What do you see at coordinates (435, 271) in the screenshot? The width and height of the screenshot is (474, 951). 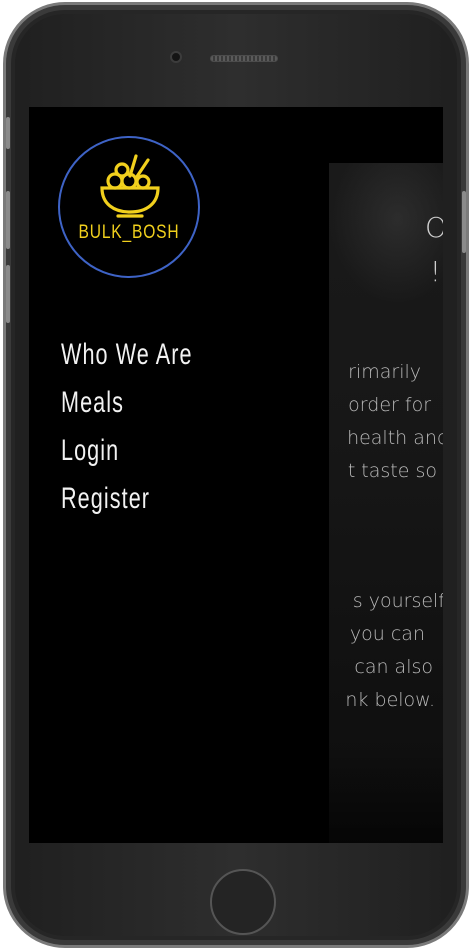 I see `heading-line-2: !` at bounding box center [435, 271].